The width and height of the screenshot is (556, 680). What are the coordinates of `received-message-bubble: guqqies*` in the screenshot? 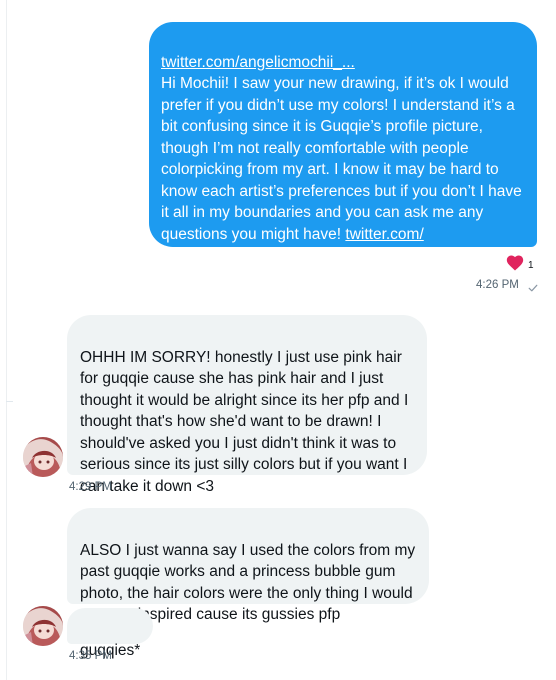 It's located at (110, 633).